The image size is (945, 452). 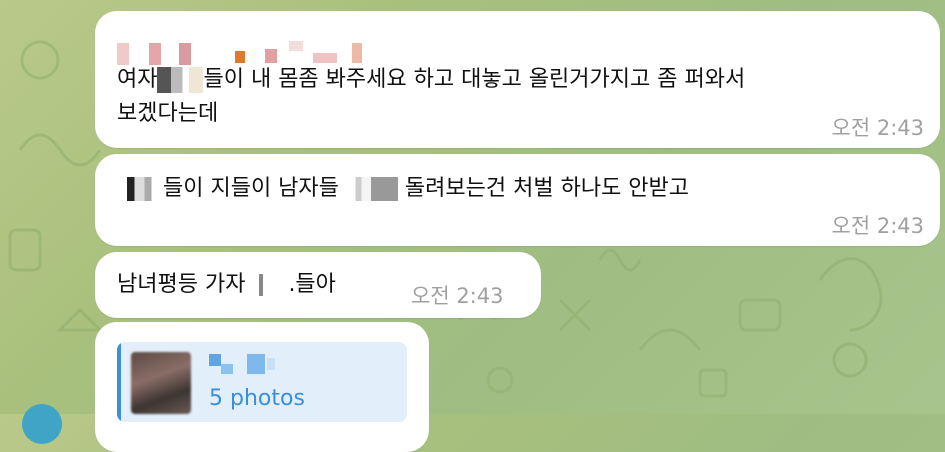 I want to click on sender-avatar, so click(x=42, y=424).